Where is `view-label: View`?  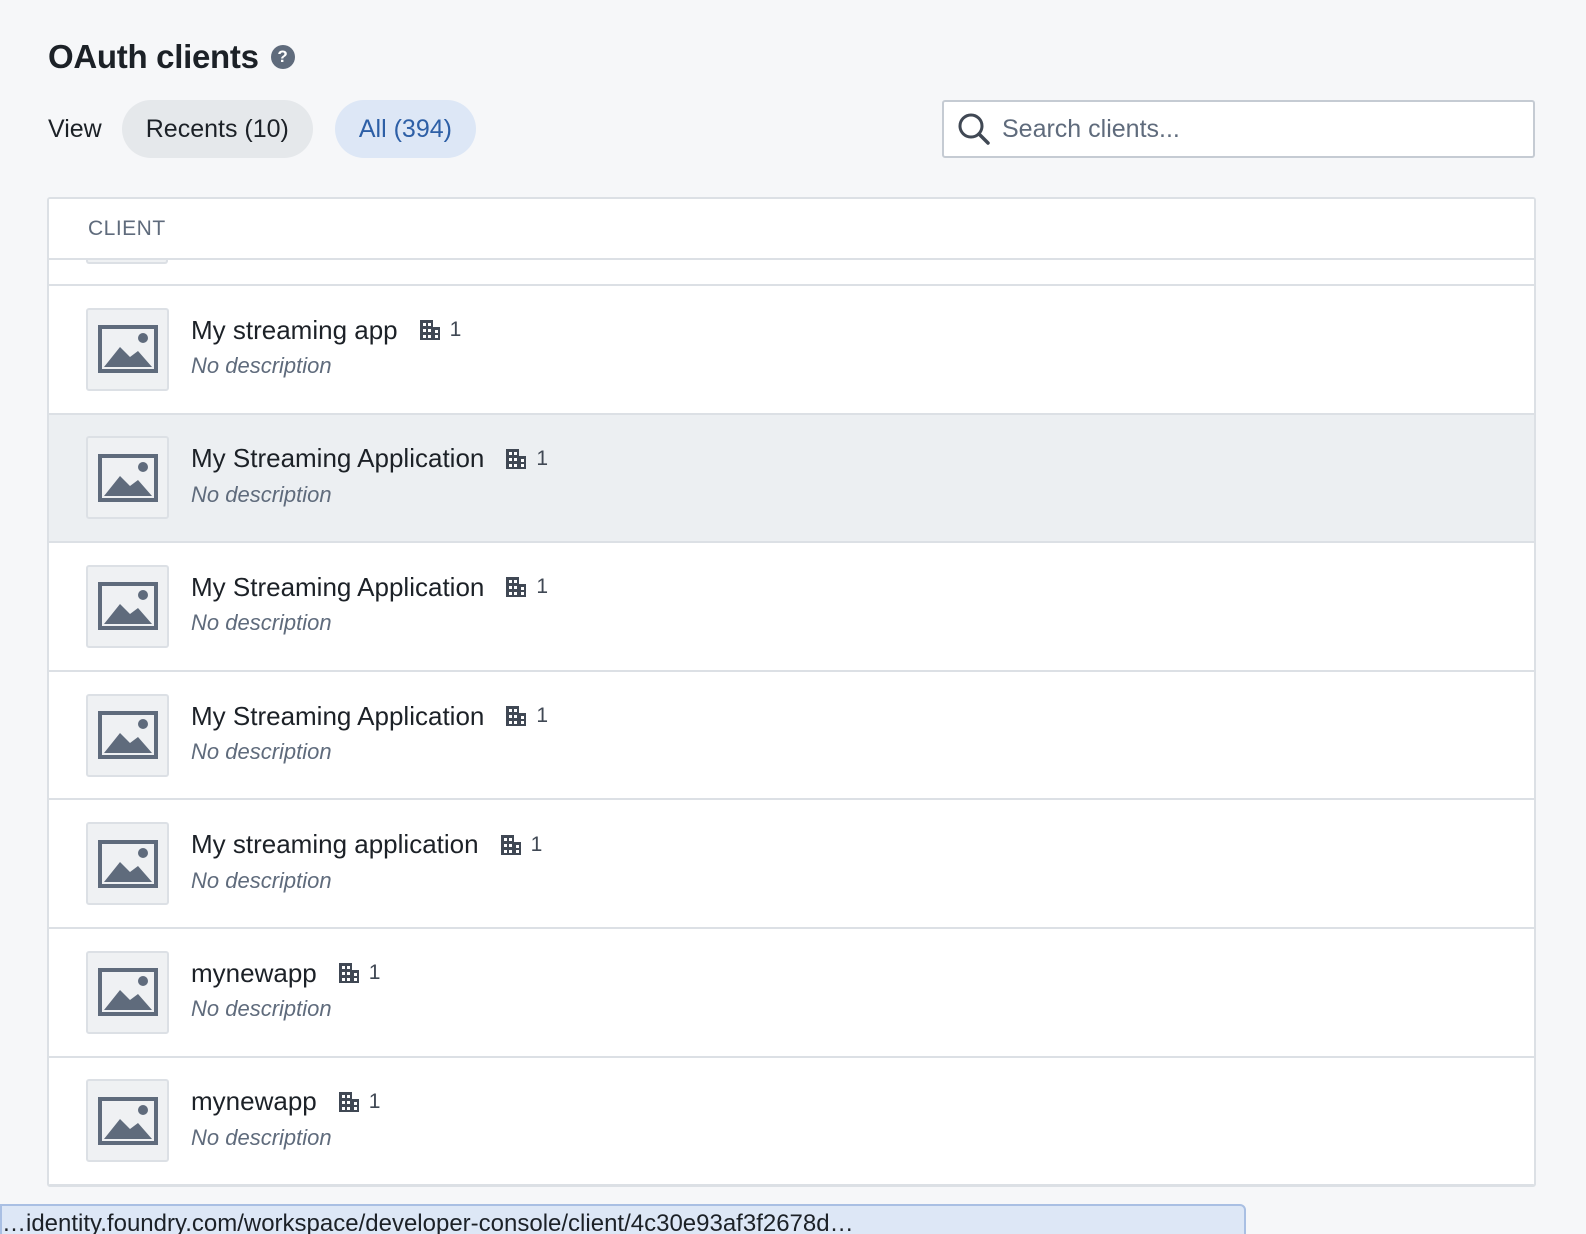
view-label: View is located at coordinates (75, 128).